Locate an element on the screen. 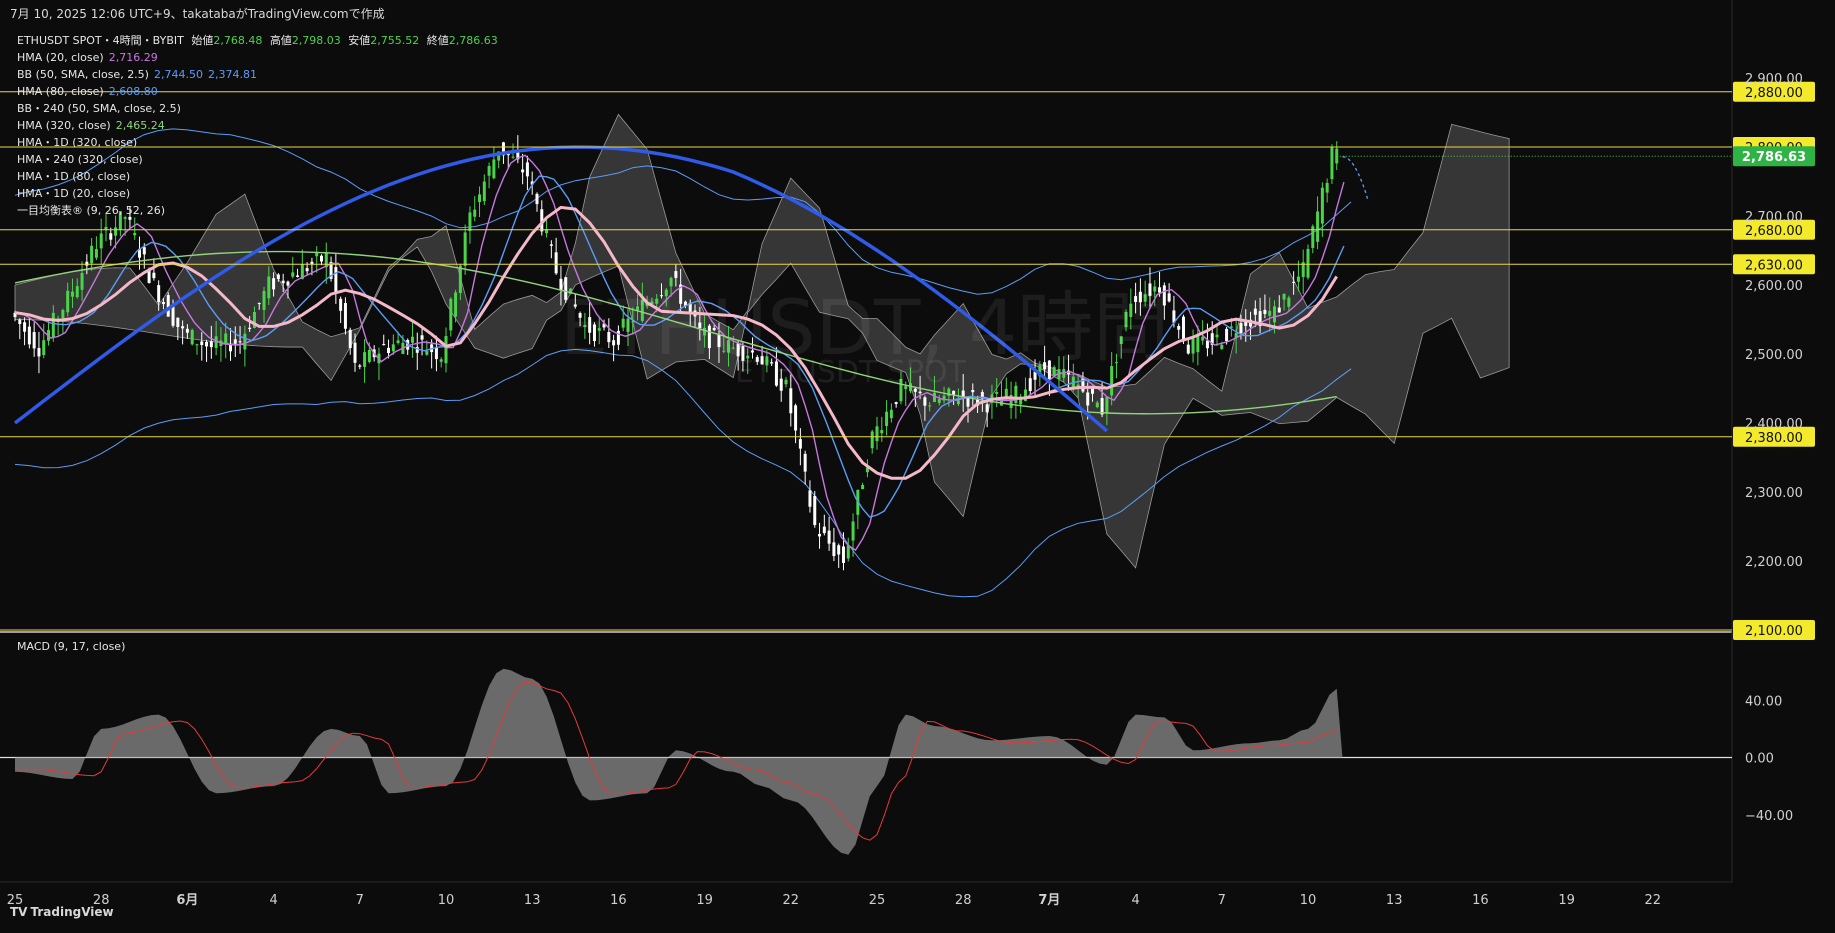 This screenshot has height=933, width=1835. price-level-tag: 2,100.00 is located at coordinates (1774, 630).